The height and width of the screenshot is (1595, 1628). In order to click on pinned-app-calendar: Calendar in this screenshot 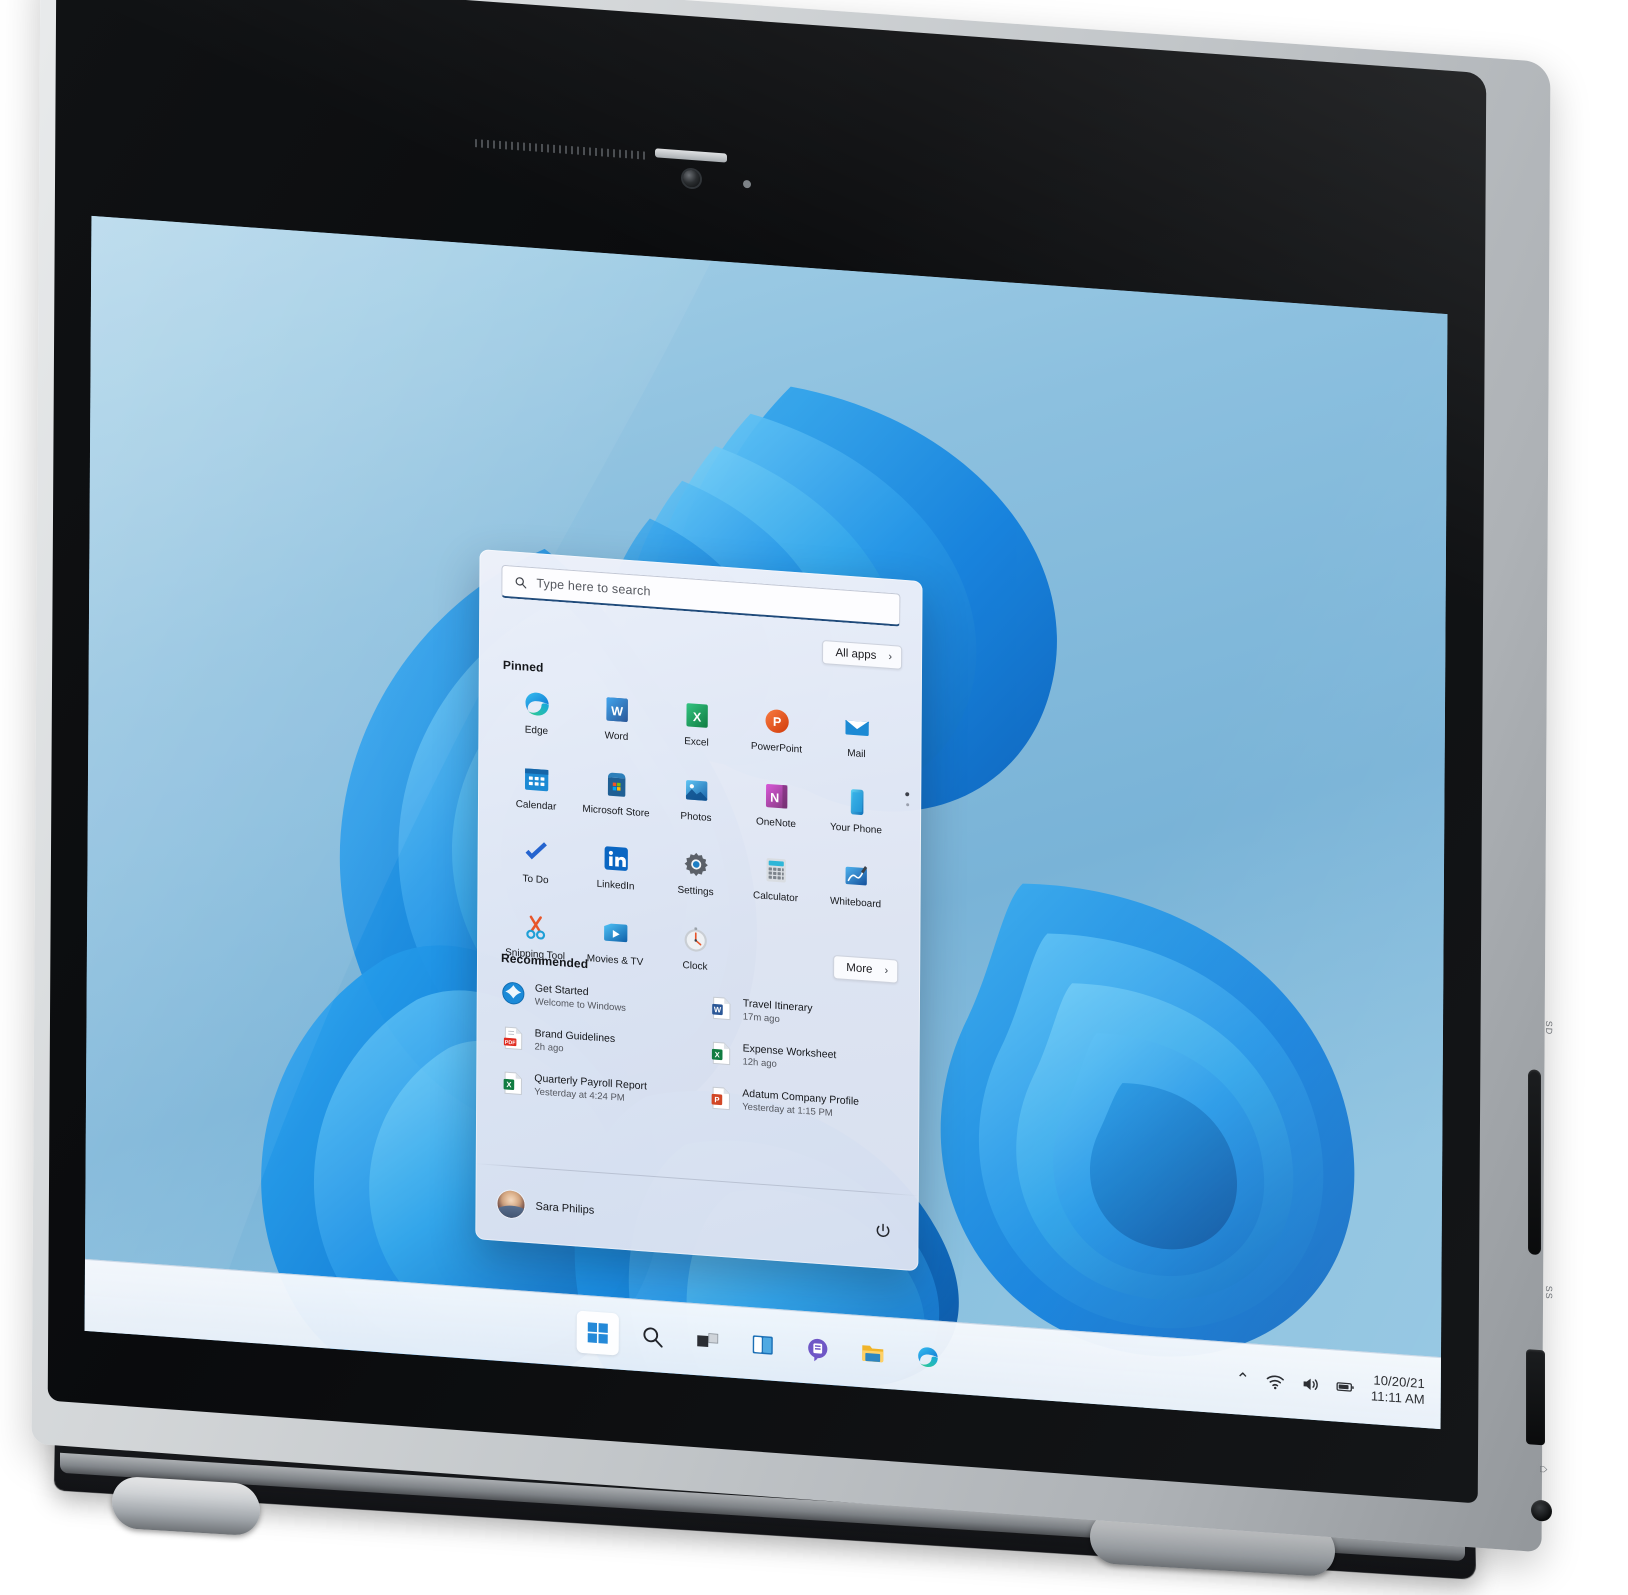, I will do `click(536, 787)`.